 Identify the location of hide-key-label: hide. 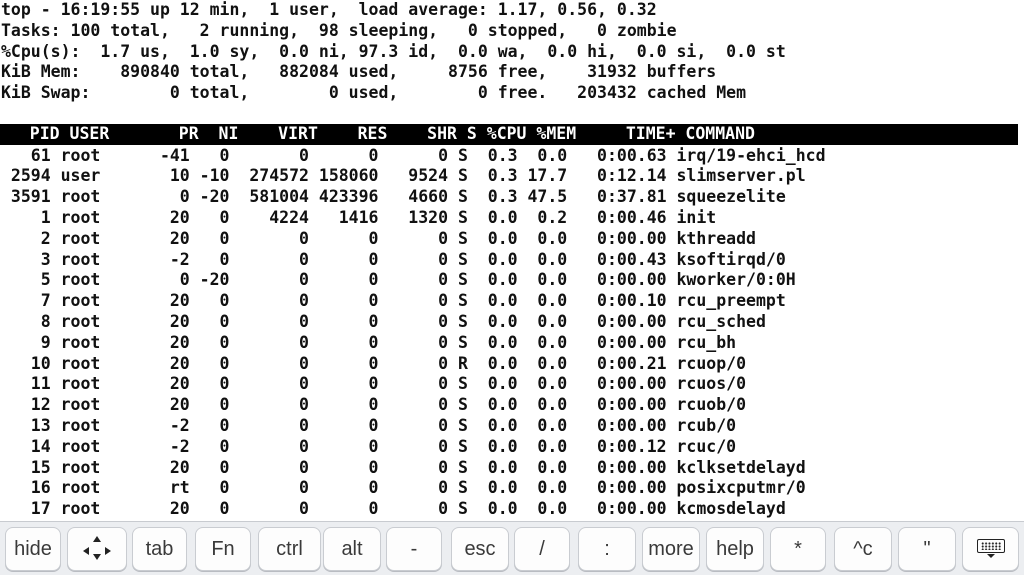
(33, 548).